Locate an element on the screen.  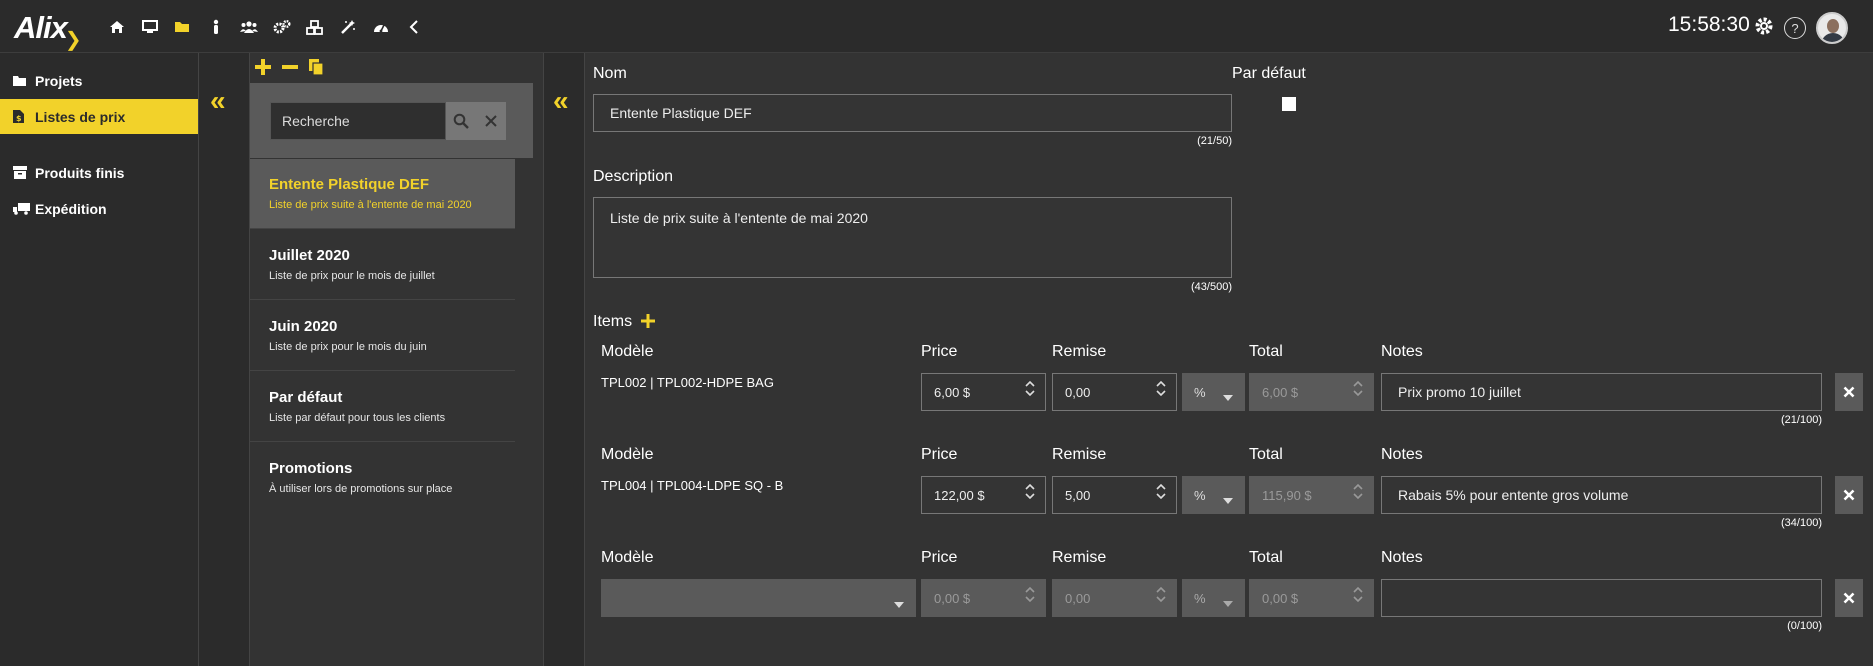
list-collapse-column: « is located at coordinates (564, 359).